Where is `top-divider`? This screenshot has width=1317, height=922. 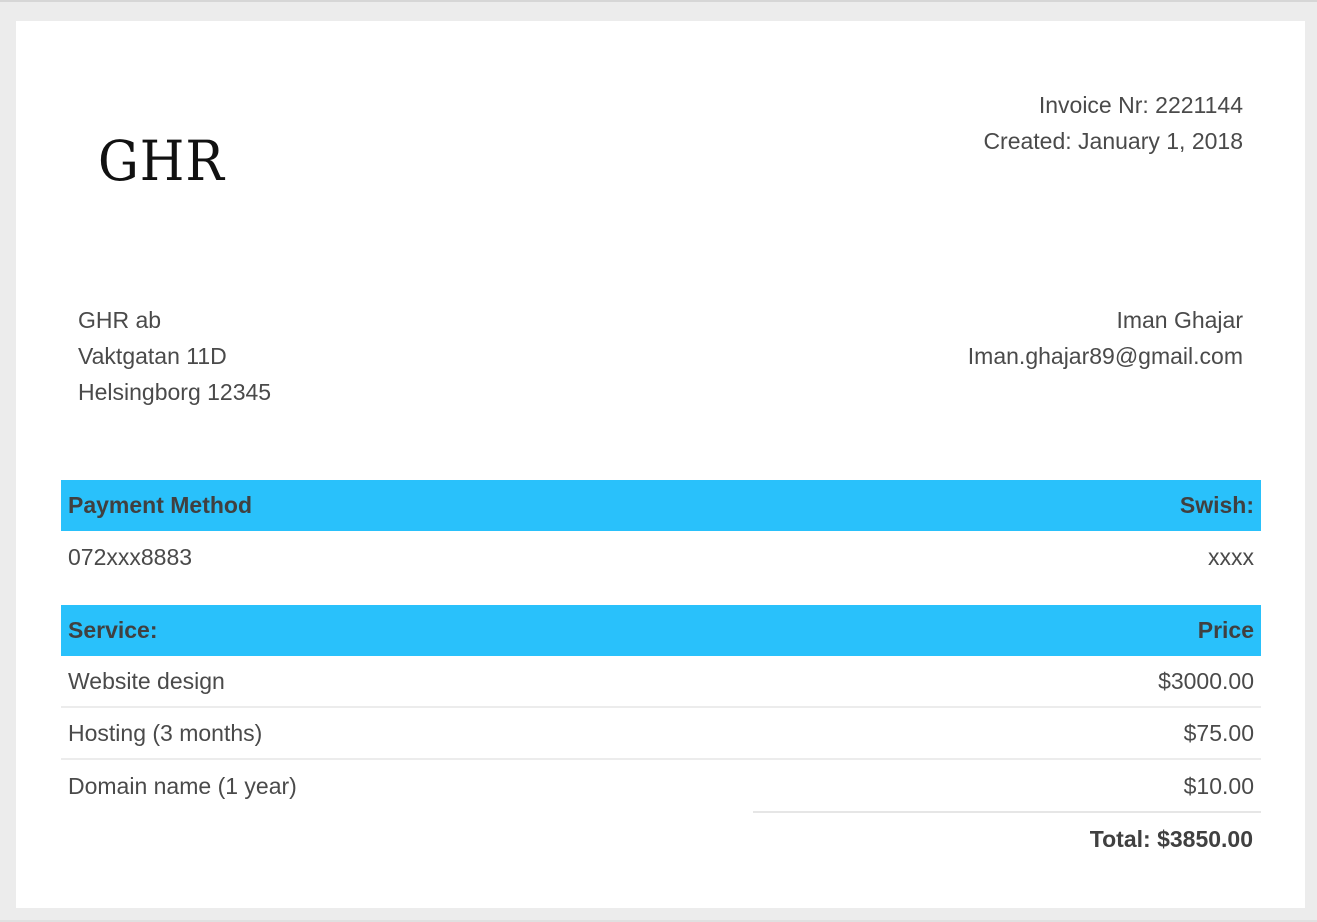 top-divider is located at coordinates (658, 1).